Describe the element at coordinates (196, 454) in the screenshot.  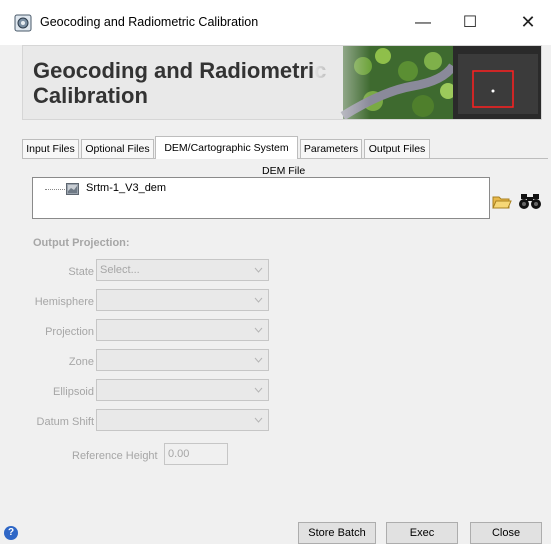
I see `reference-height-input: 0.00` at that location.